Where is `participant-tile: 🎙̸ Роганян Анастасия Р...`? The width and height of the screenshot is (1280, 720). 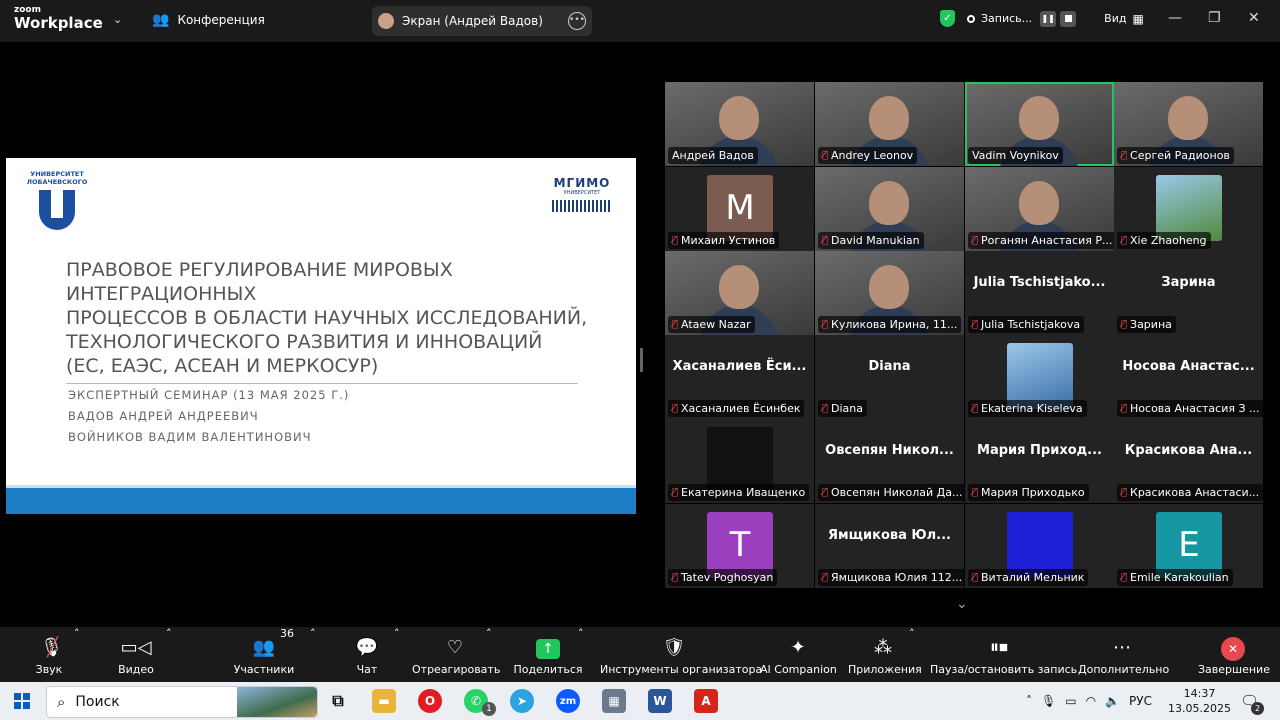 participant-tile: 🎙̸ Роганян Анастасия Р... is located at coordinates (1039, 209).